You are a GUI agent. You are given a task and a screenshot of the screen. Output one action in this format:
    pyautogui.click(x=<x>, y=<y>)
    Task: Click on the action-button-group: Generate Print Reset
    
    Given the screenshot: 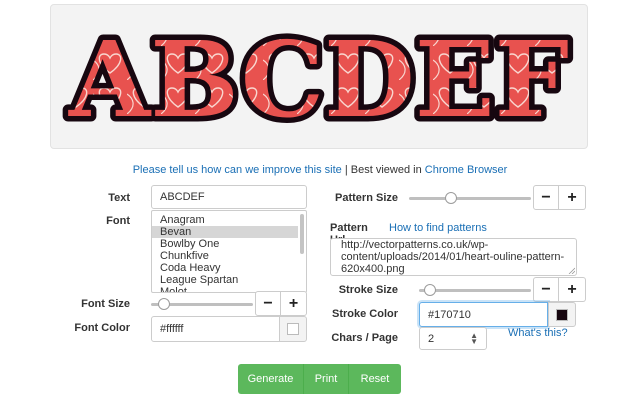 What is the action you would take?
    pyautogui.click(x=319, y=379)
    